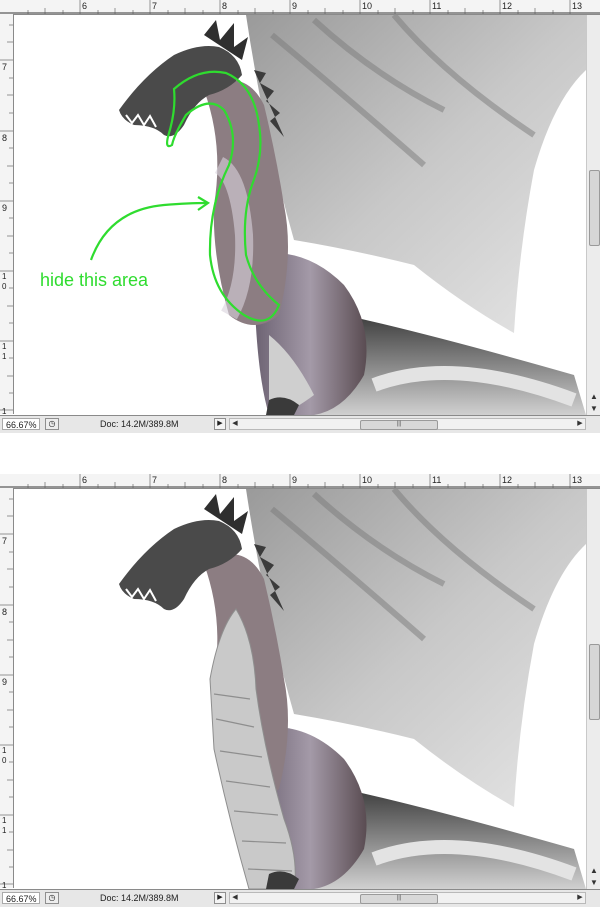  I want to click on annotation-arrow-shaft, so click(148, 231).